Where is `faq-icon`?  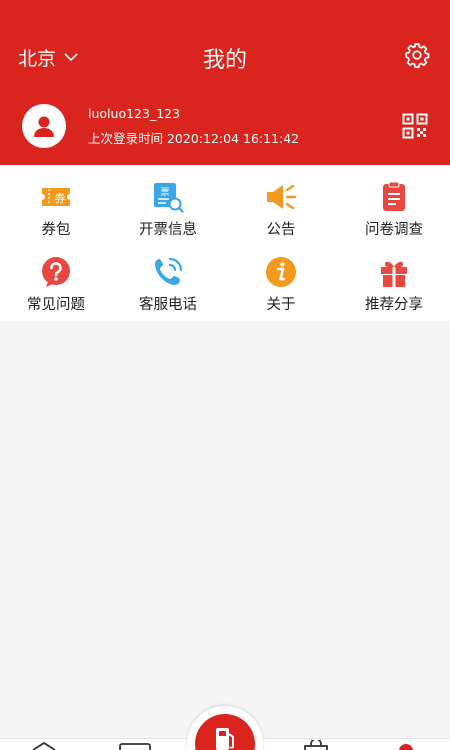 faq-icon is located at coordinates (56, 272).